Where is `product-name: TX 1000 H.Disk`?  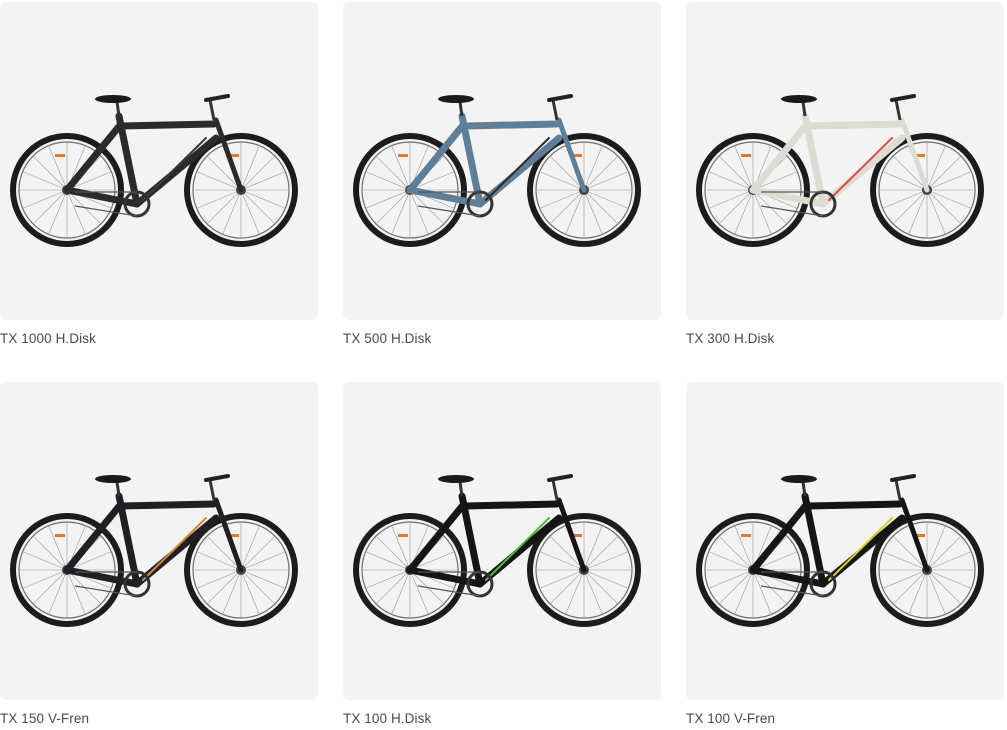
product-name: TX 1000 H.Disk is located at coordinates (159, 338).